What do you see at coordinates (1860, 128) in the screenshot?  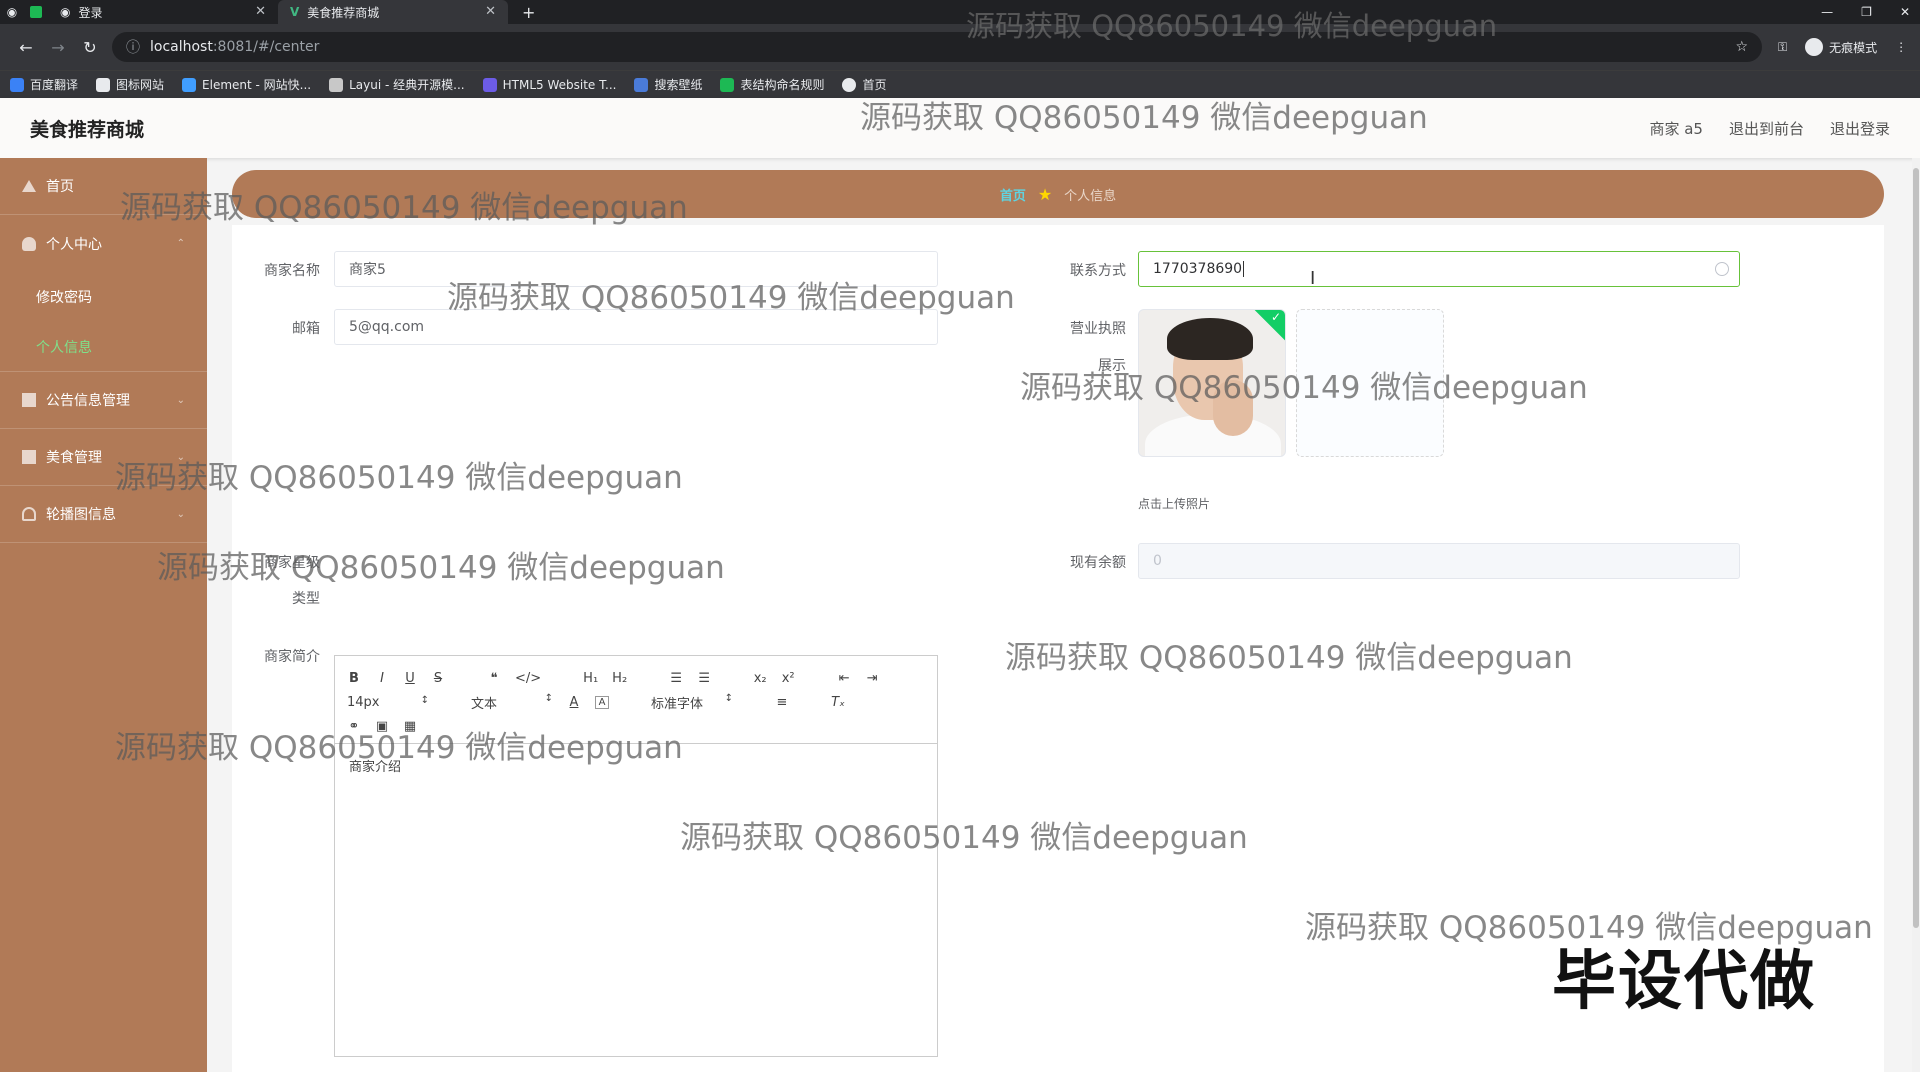 I see `logout-link: 退出登录` at bounding box center [1860, 128].